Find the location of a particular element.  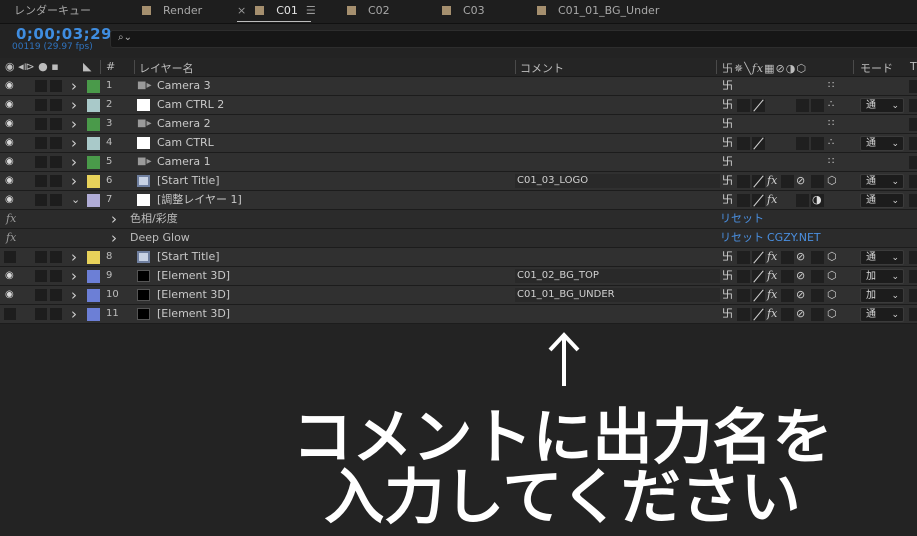

tab-menu-icon: ☰ is located at coordinates (311, 10).